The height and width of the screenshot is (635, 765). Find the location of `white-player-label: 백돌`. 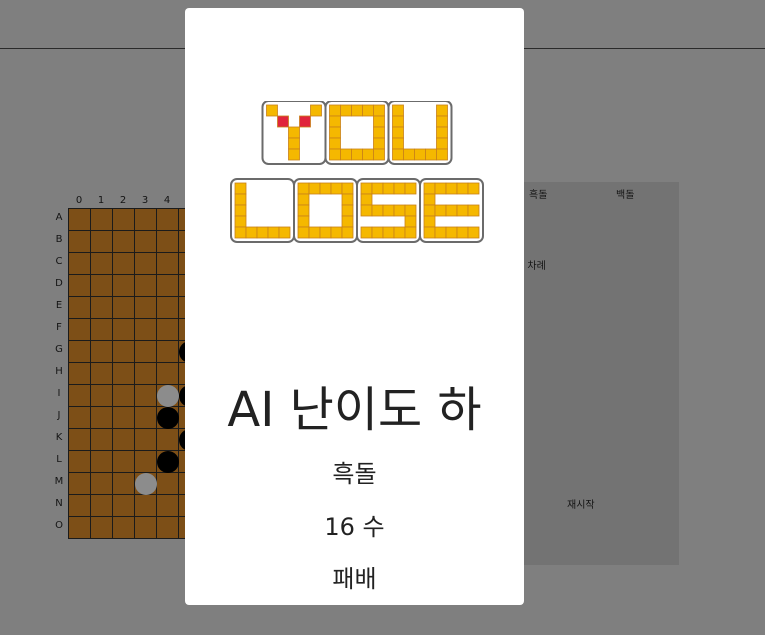

white-player-label: 백돌 is located at coordinates (625, 195).